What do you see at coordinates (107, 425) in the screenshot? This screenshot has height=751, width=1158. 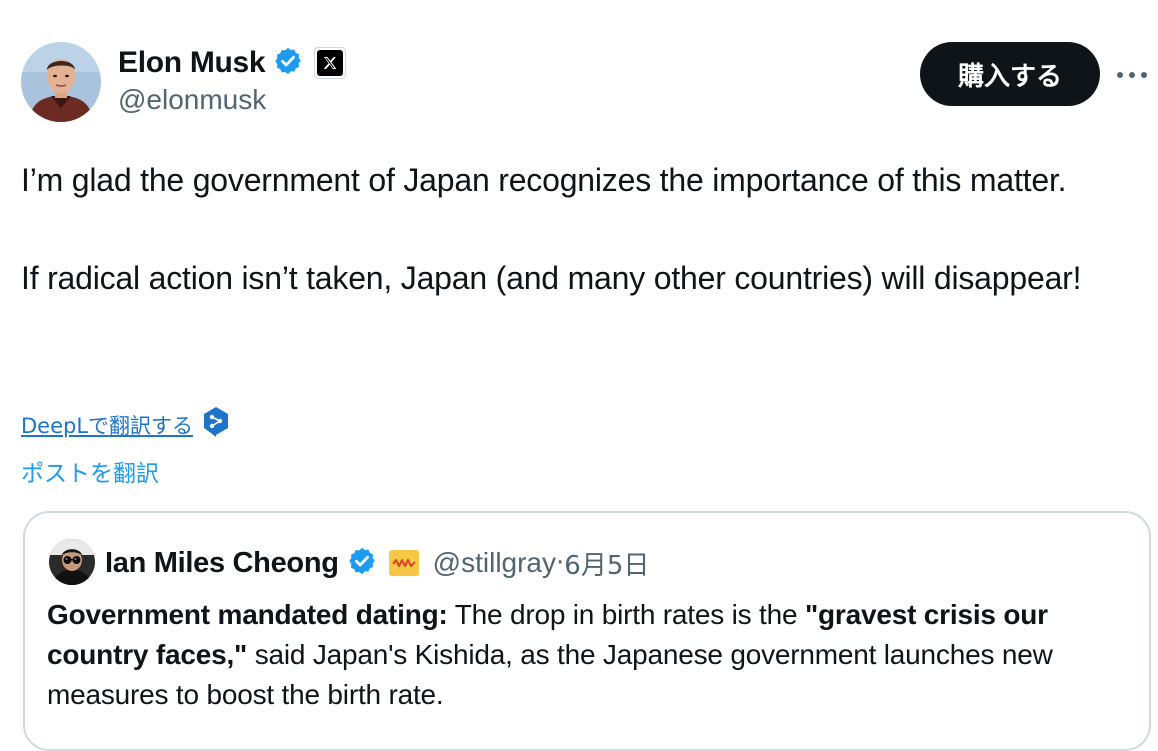 I see `deepl-translate-link: DeepLで翻訳する` at bounding box center [107, 425].